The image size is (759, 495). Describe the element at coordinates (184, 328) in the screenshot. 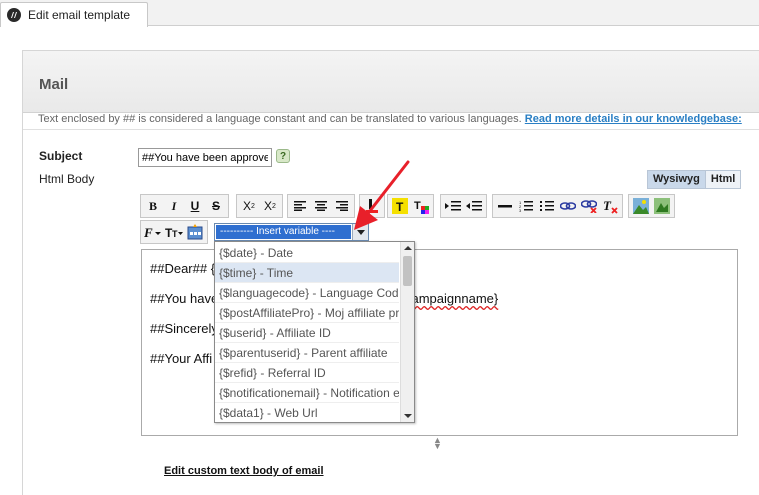

I see `editor-line-sincerely: ##Sincerely` at that location.